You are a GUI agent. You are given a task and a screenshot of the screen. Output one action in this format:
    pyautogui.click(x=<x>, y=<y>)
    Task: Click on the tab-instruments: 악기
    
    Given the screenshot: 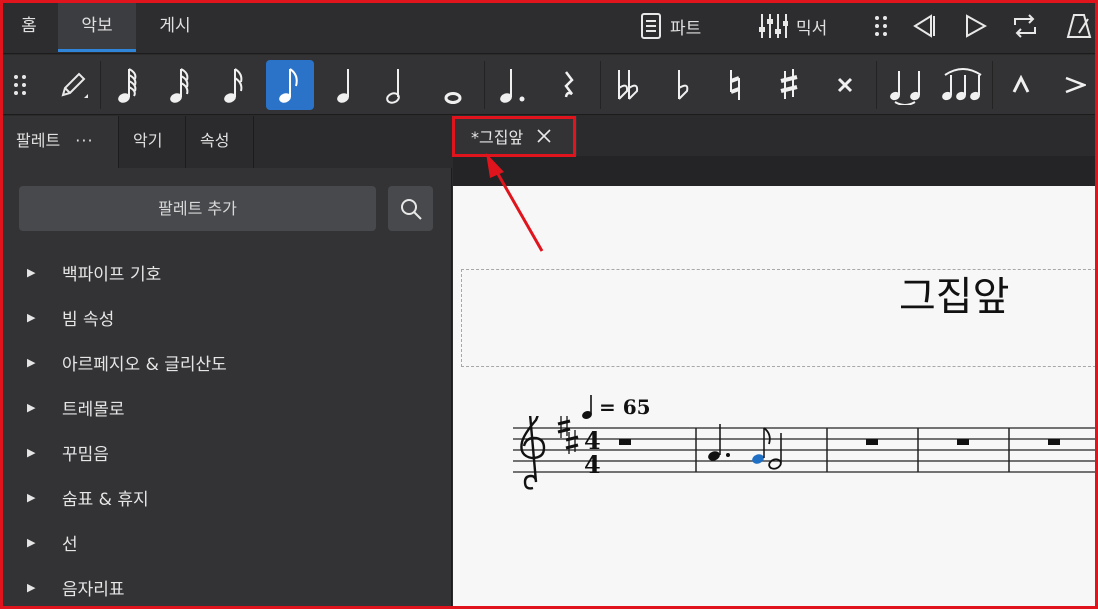 What is the action you would take?
    pyautogui.click(x=152, y=142)
    